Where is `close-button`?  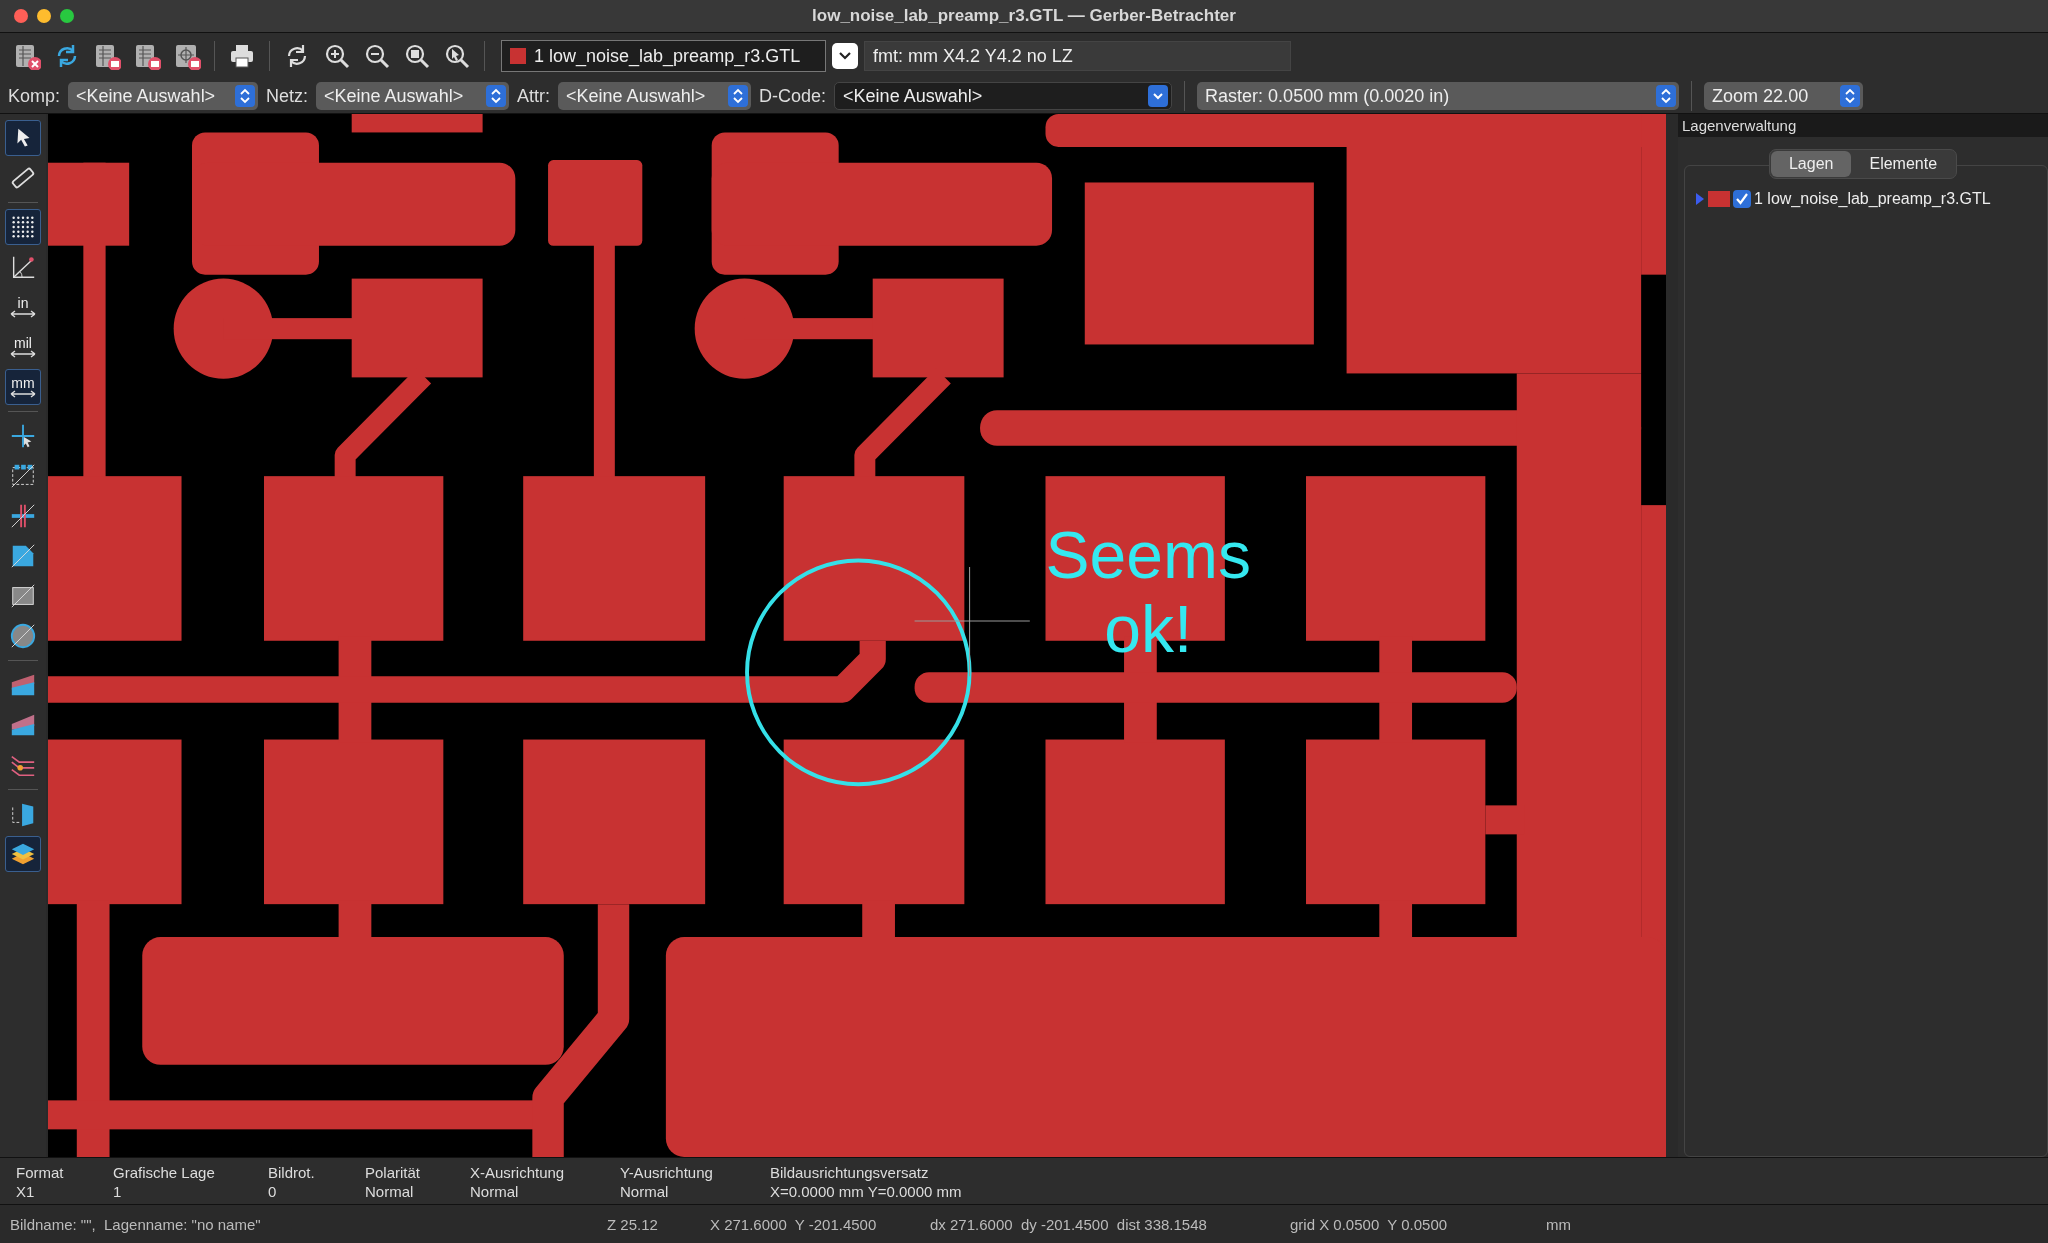 close-button is located at coordinates (21, 16).